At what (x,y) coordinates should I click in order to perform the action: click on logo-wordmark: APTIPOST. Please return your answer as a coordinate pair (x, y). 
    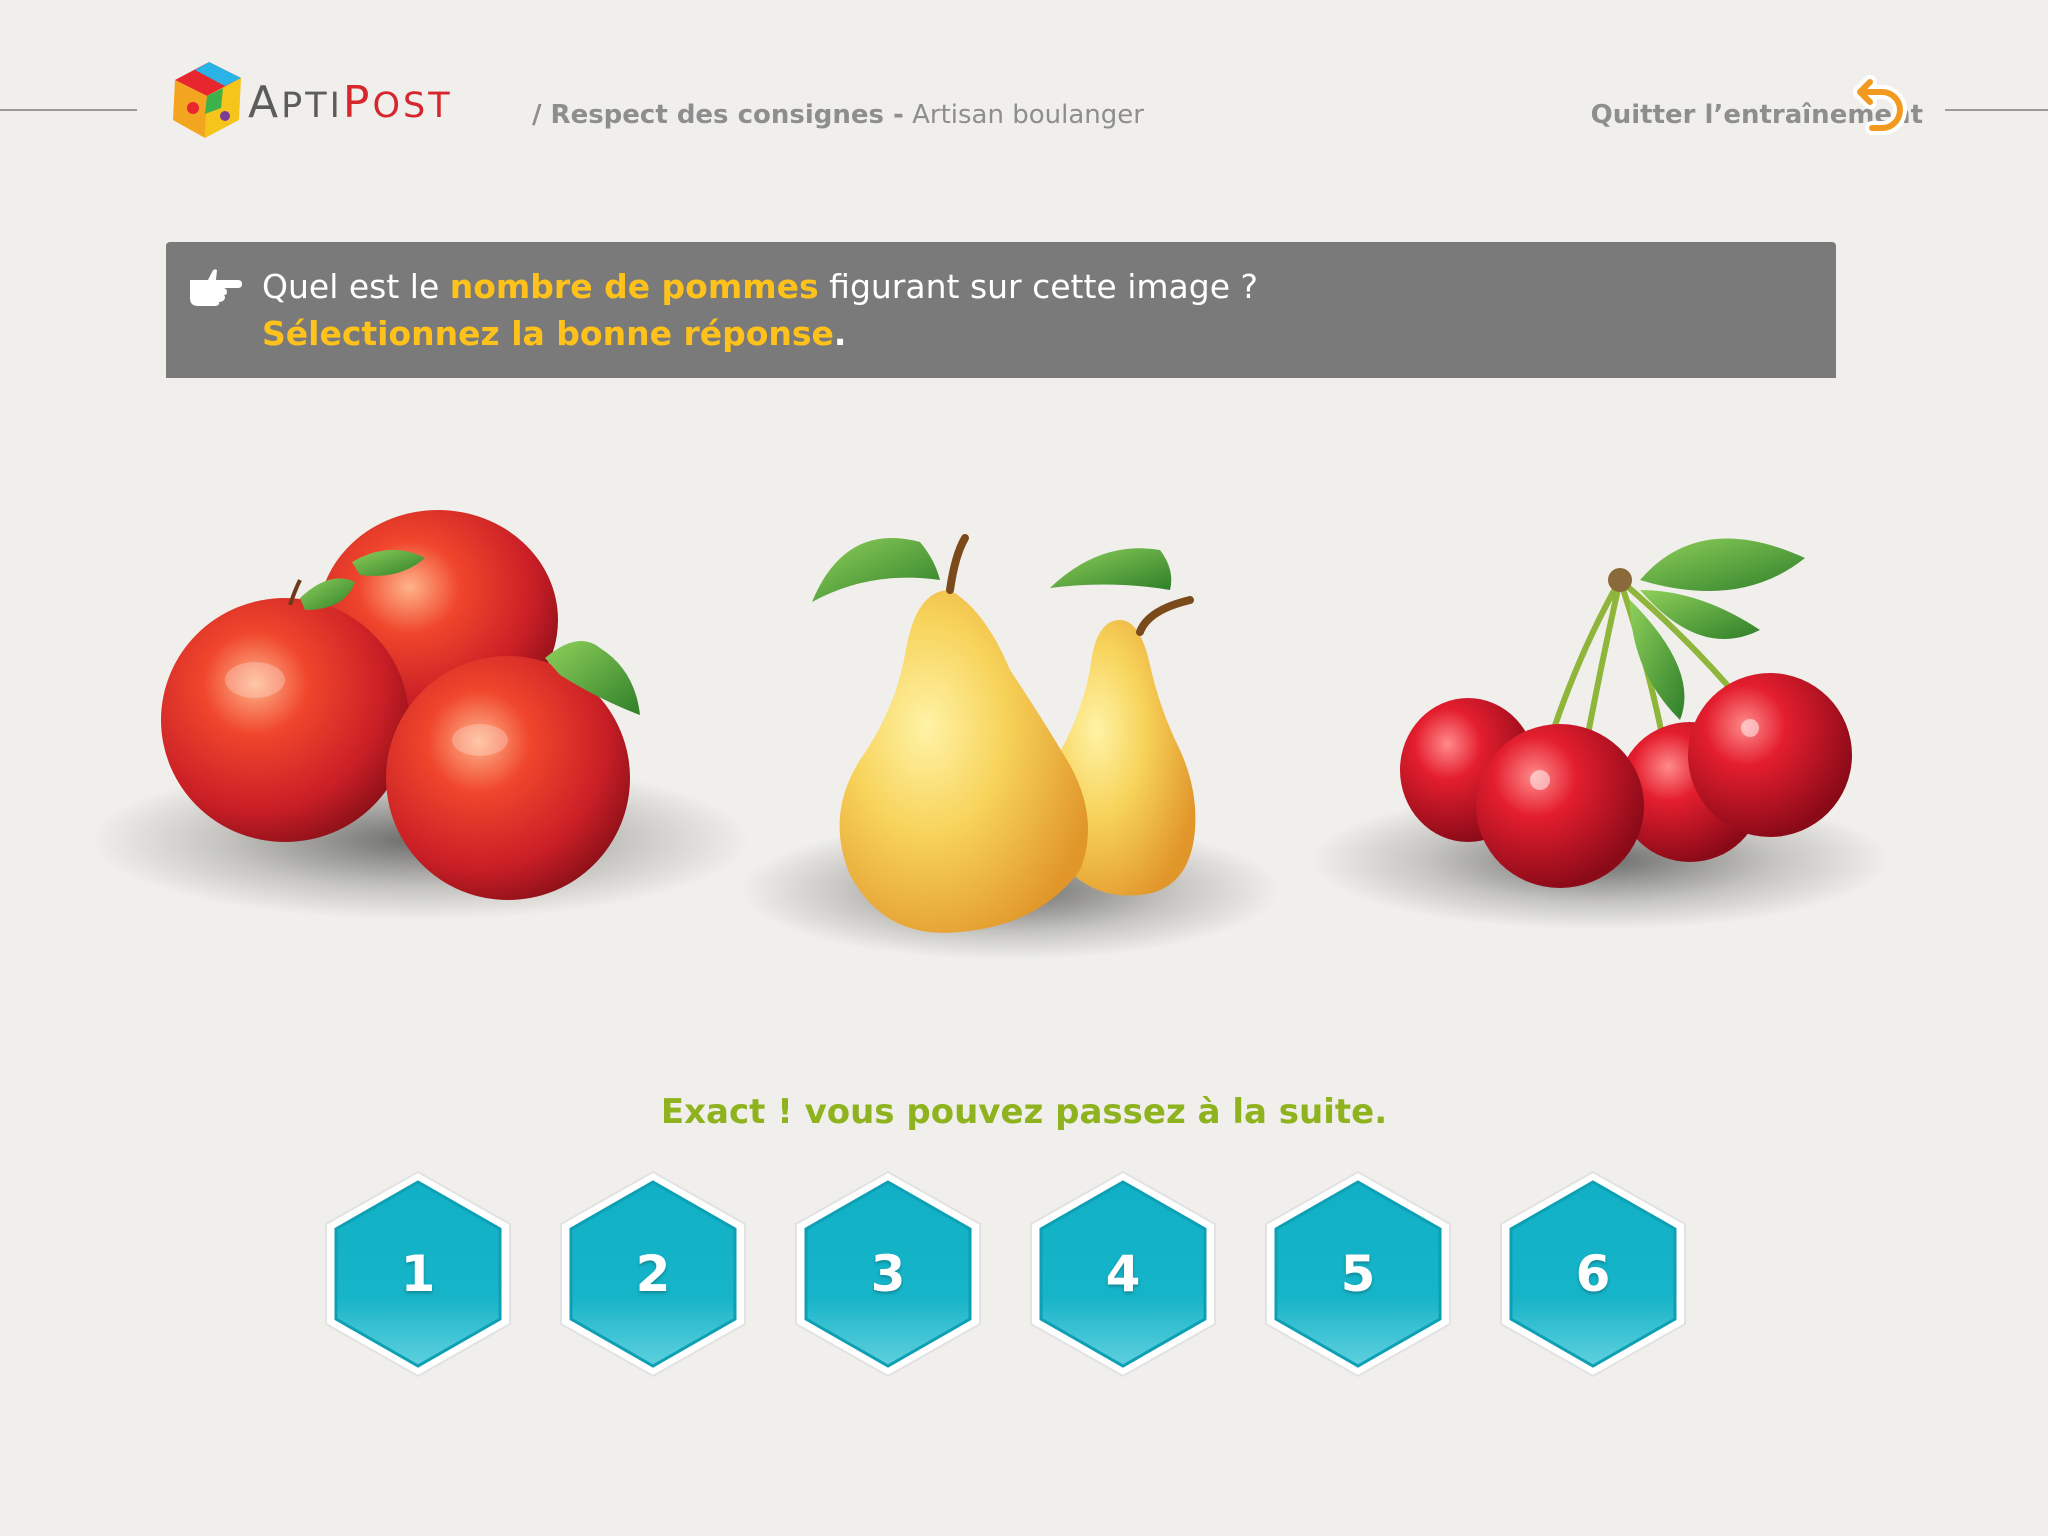
    Looking at the image, I should click on (350, 102).